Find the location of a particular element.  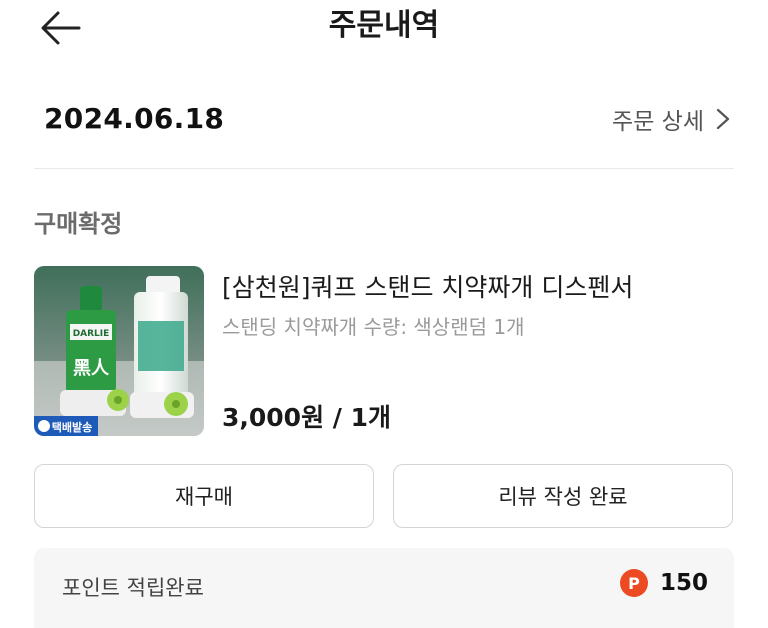

app-header: 주문내역 is located at coordinates (384, 30).